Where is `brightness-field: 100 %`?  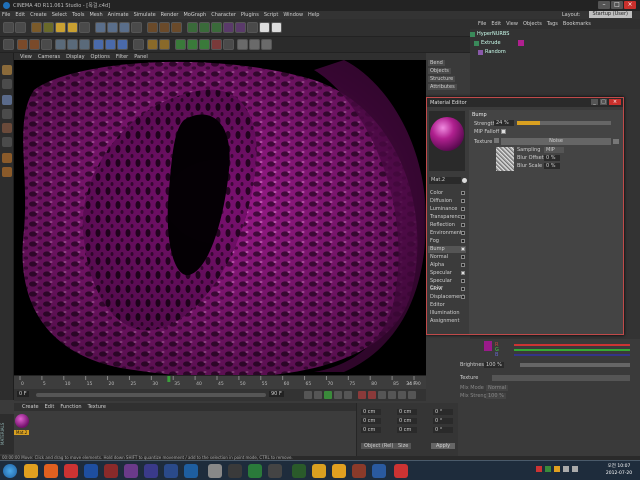 brightness-field: 100 % is located at coordinates (494, 365).